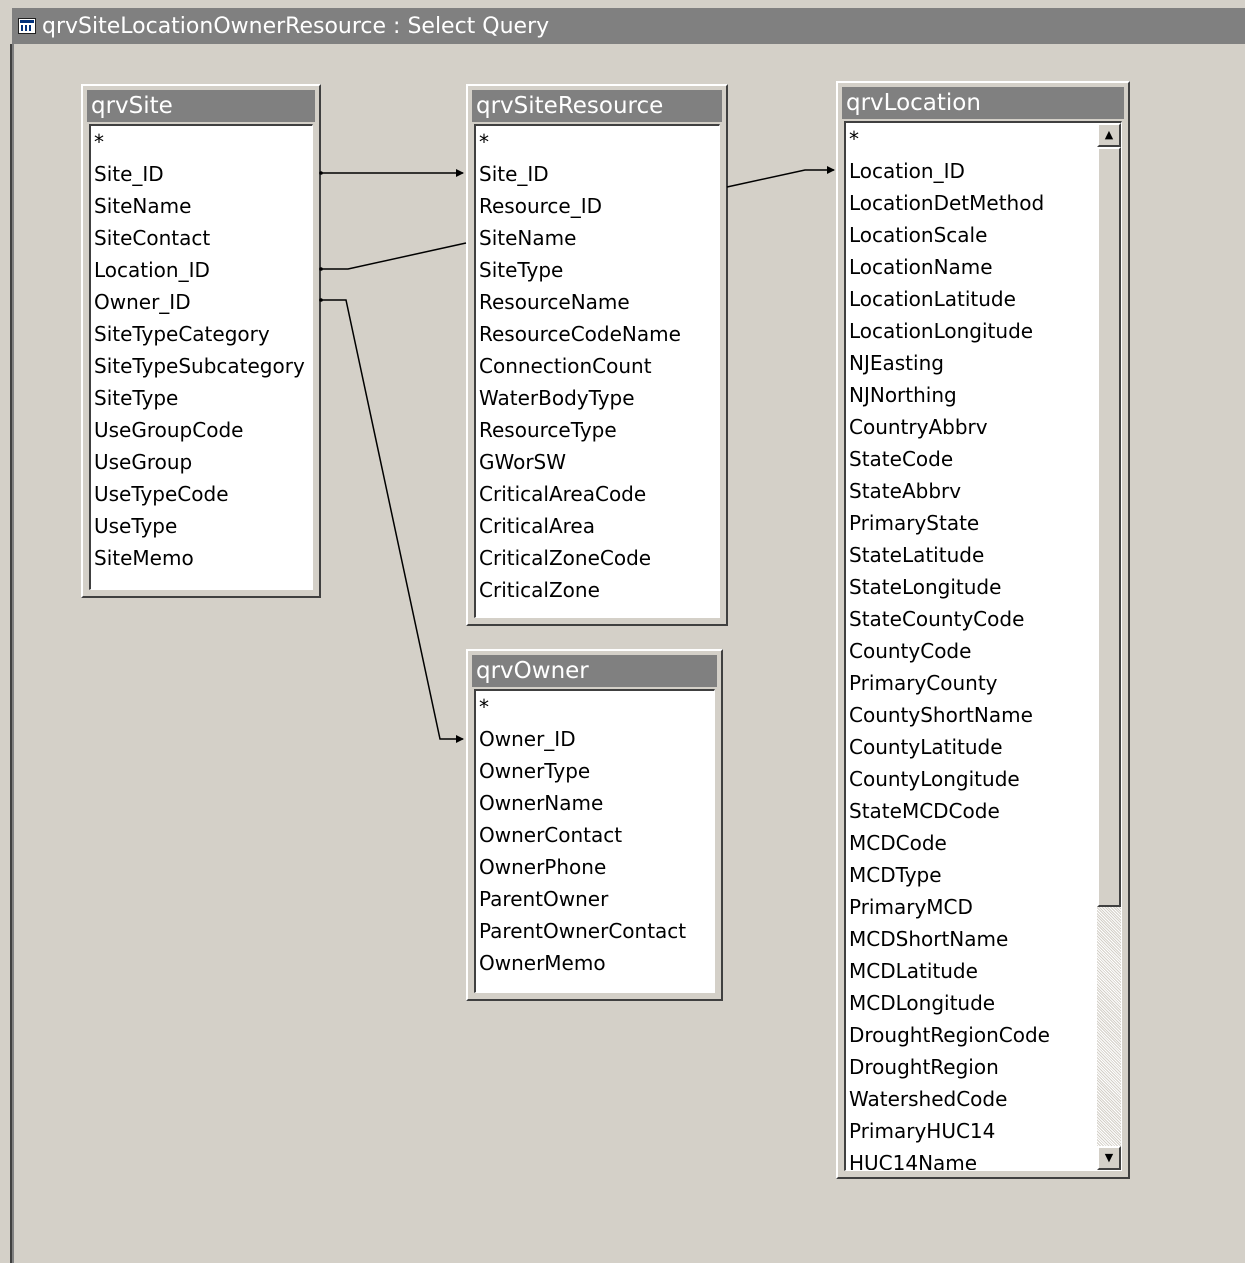 This screenshot has height=1263, width=1245. I want to click on field-item: UseType, so click(199, 526).